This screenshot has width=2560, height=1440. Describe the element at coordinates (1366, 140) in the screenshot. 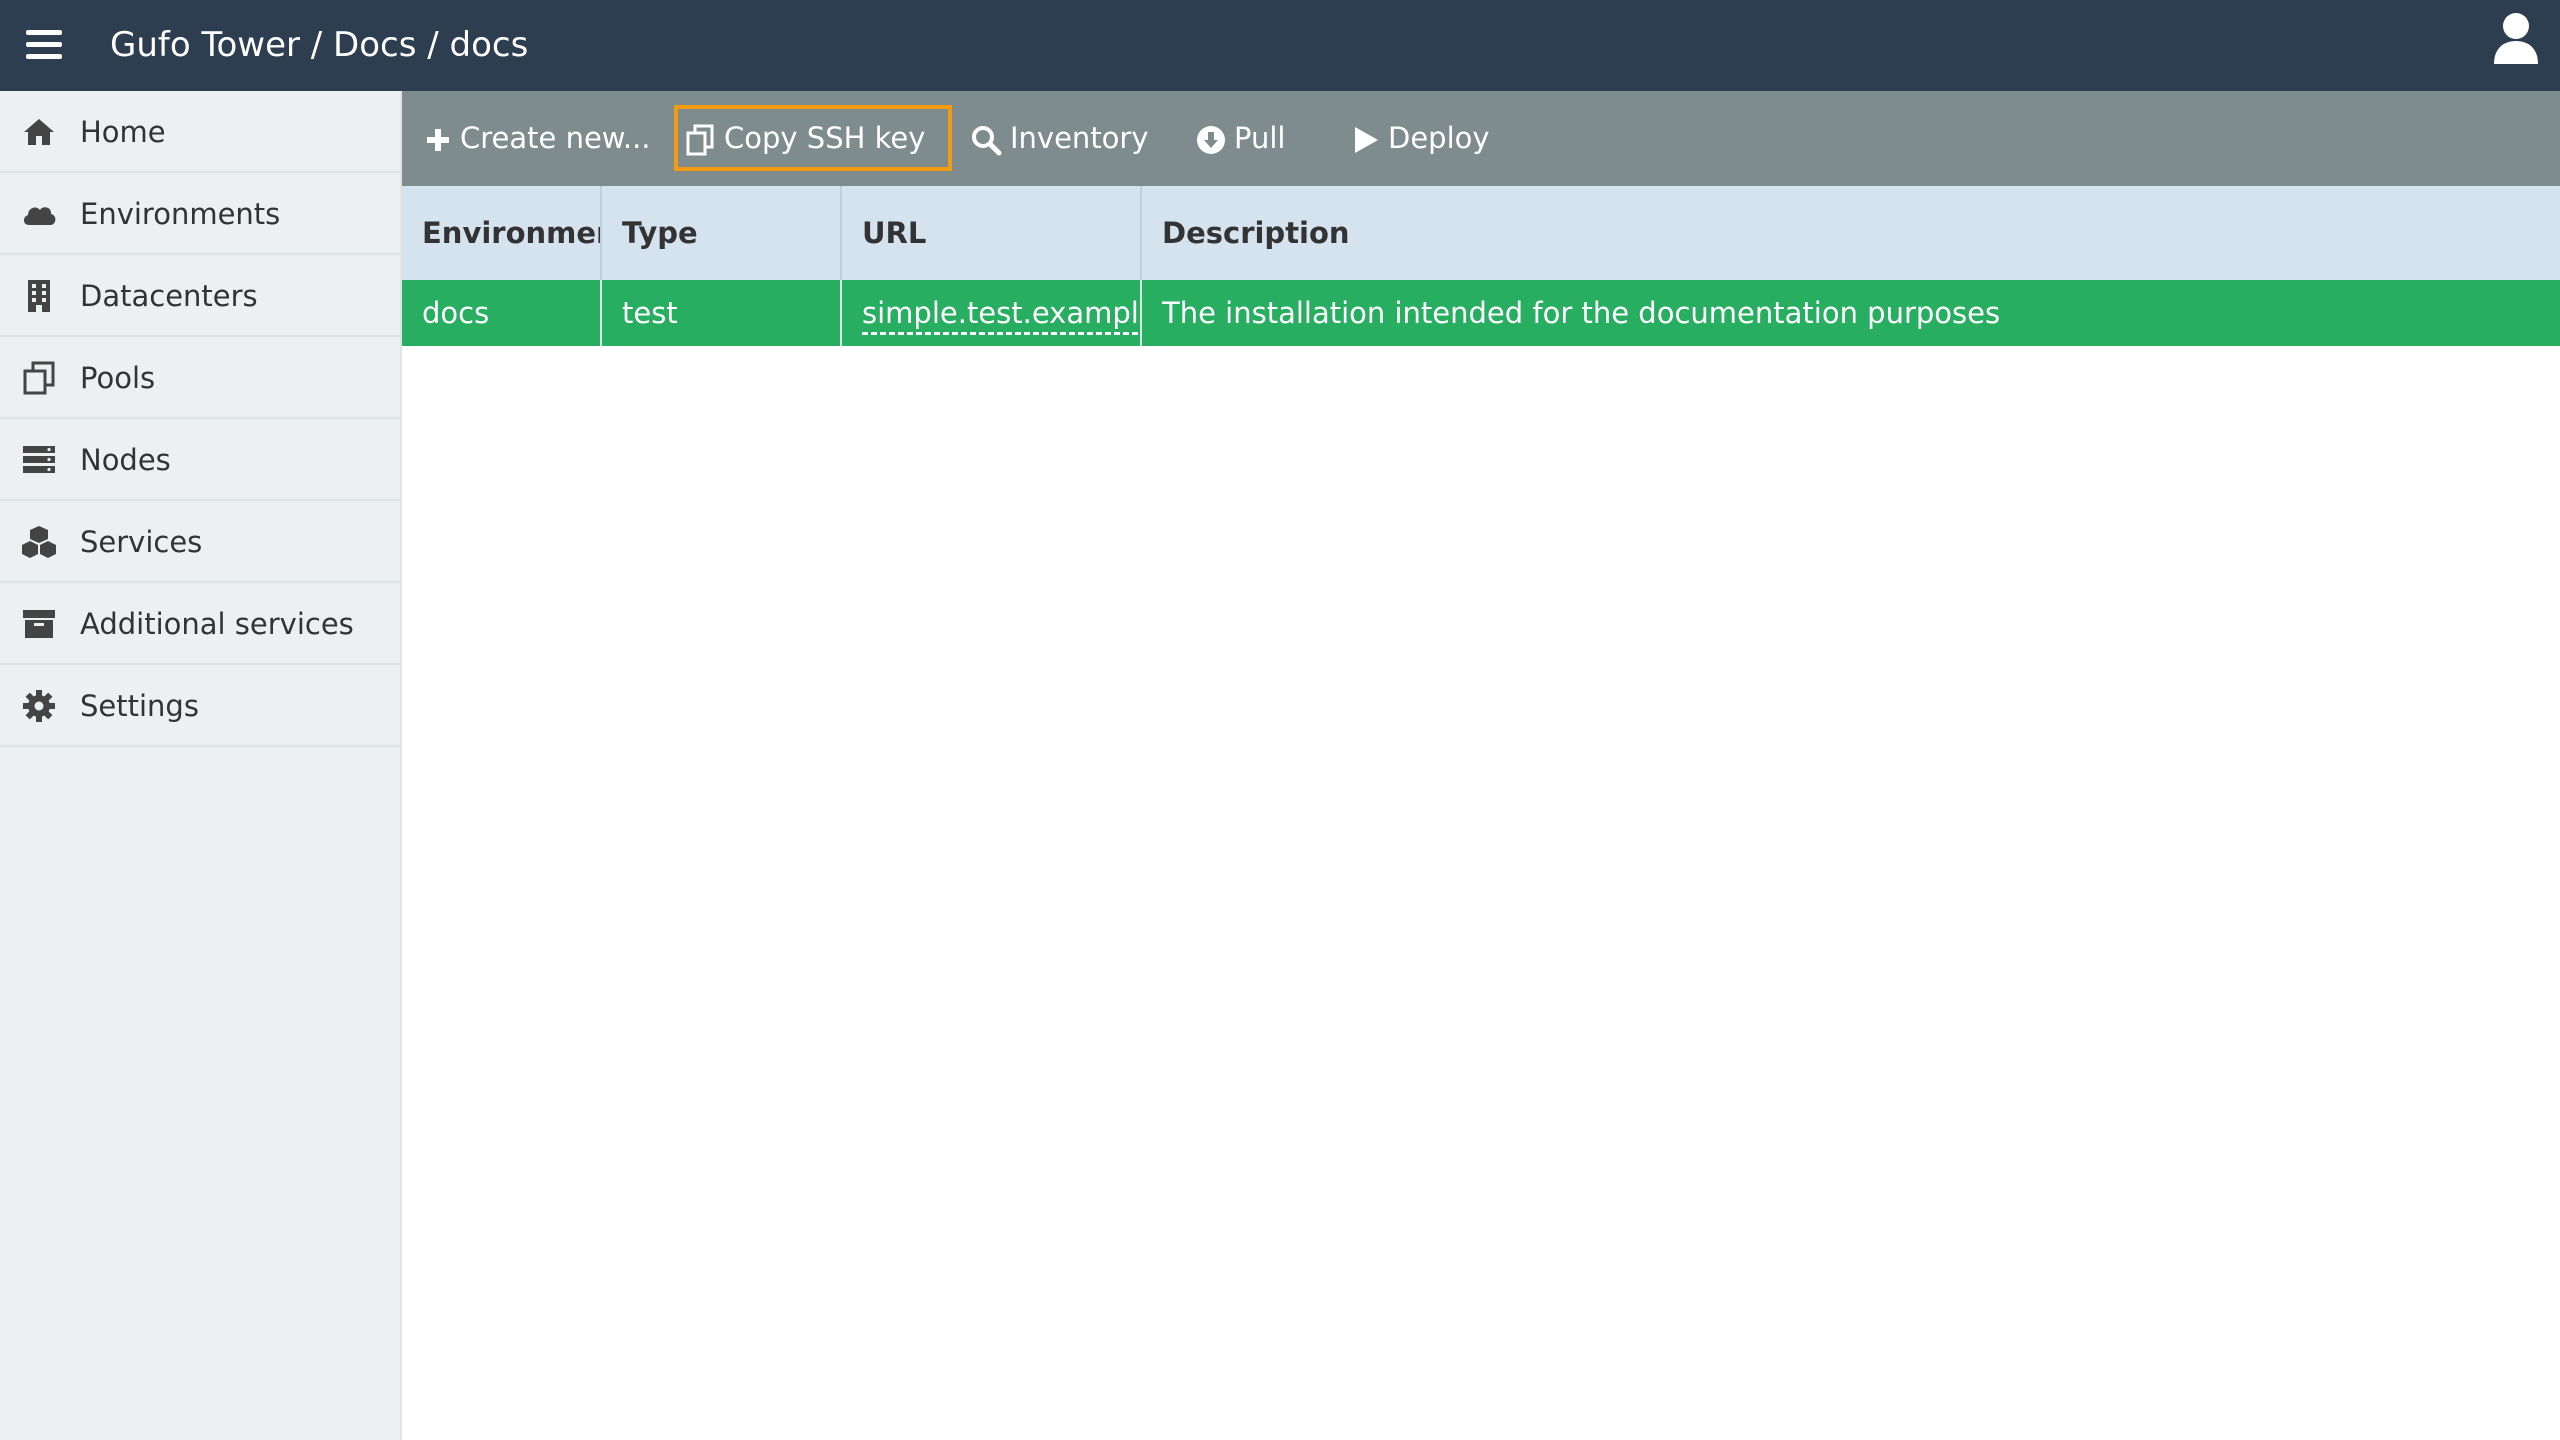

I see `play-icon` at that location.